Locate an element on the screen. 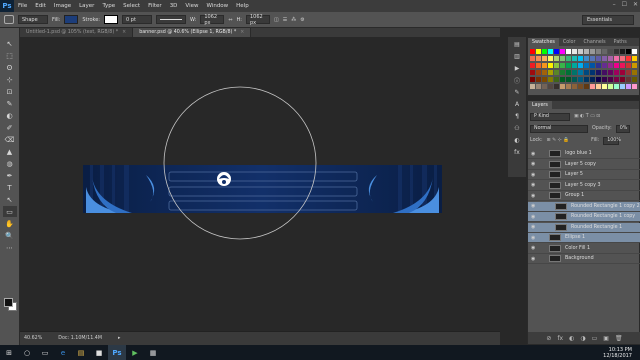  brush-tool-icon: ✐ is located at coordinates (10, 127).